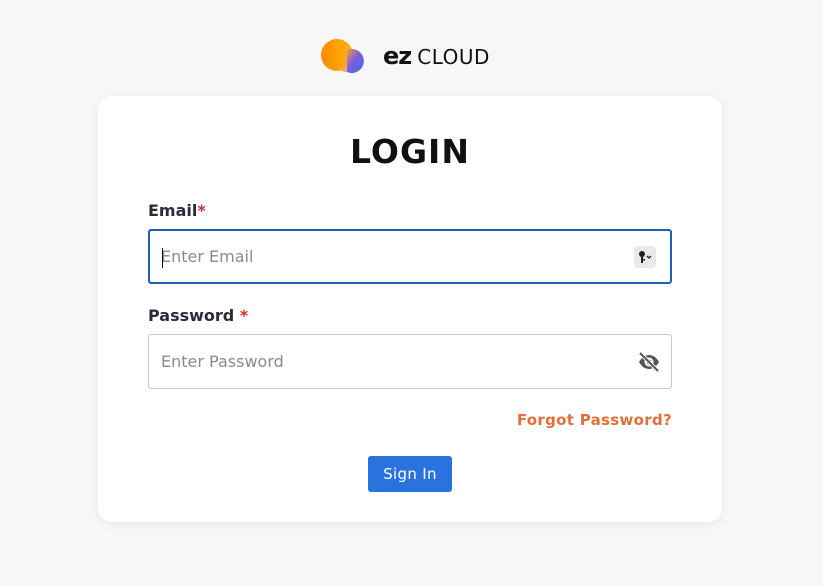 Image resolution: width=823 pixels, height=586 pixels. What do you see at coordinates (391, 361) in the screenshot?
I see `password-input` at bounding box center [391, 361].